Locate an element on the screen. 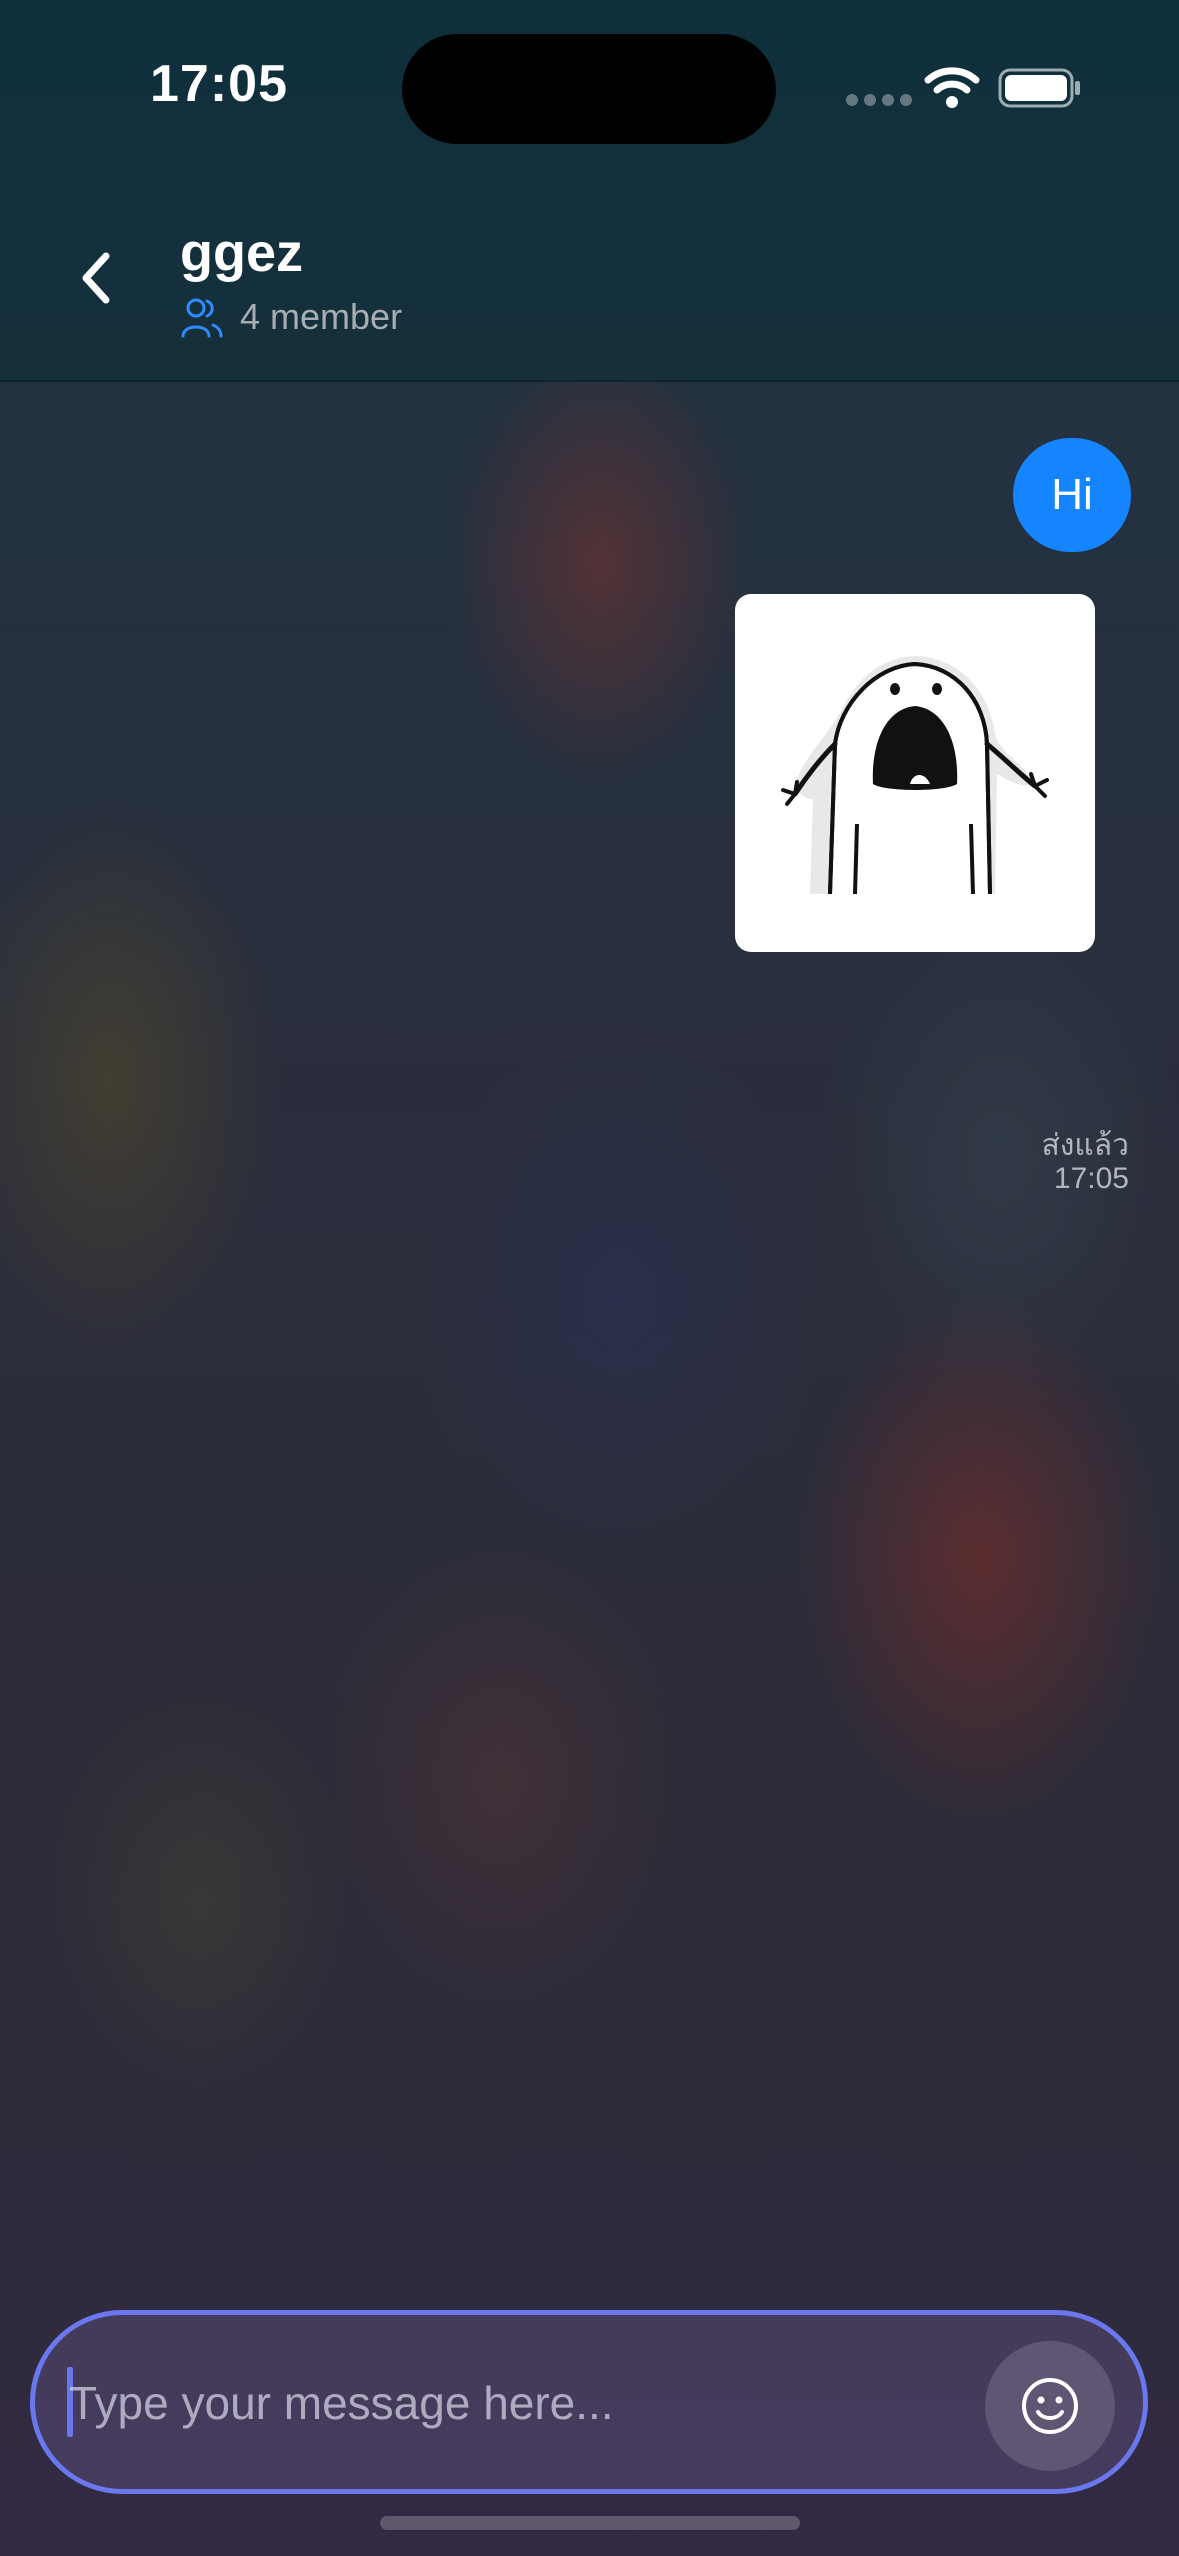 The width and height of the screenshot is (1179, 2556). back-chevron-icon is located at coordinates (96, 278).